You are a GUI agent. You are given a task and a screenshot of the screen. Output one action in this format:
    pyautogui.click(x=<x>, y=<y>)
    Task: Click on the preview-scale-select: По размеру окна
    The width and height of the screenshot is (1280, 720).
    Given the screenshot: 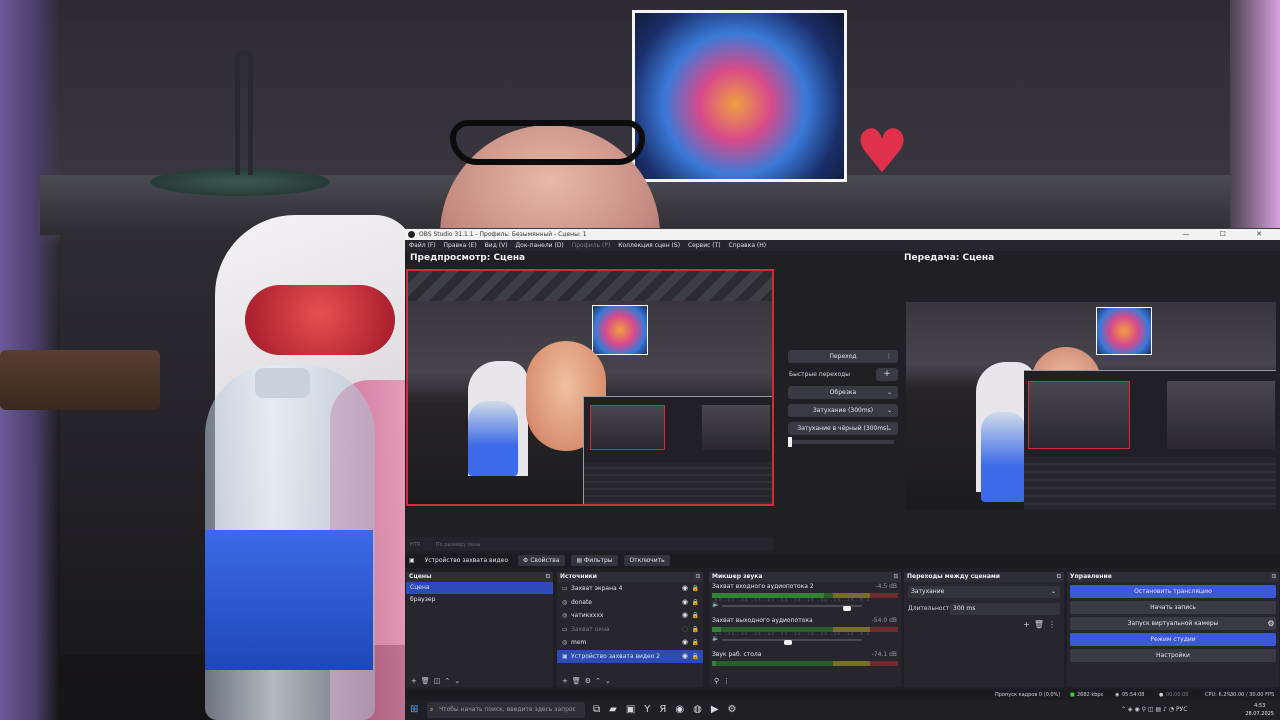 What is the action you would take?
    pyautogui.click(x=458, y=545)
    